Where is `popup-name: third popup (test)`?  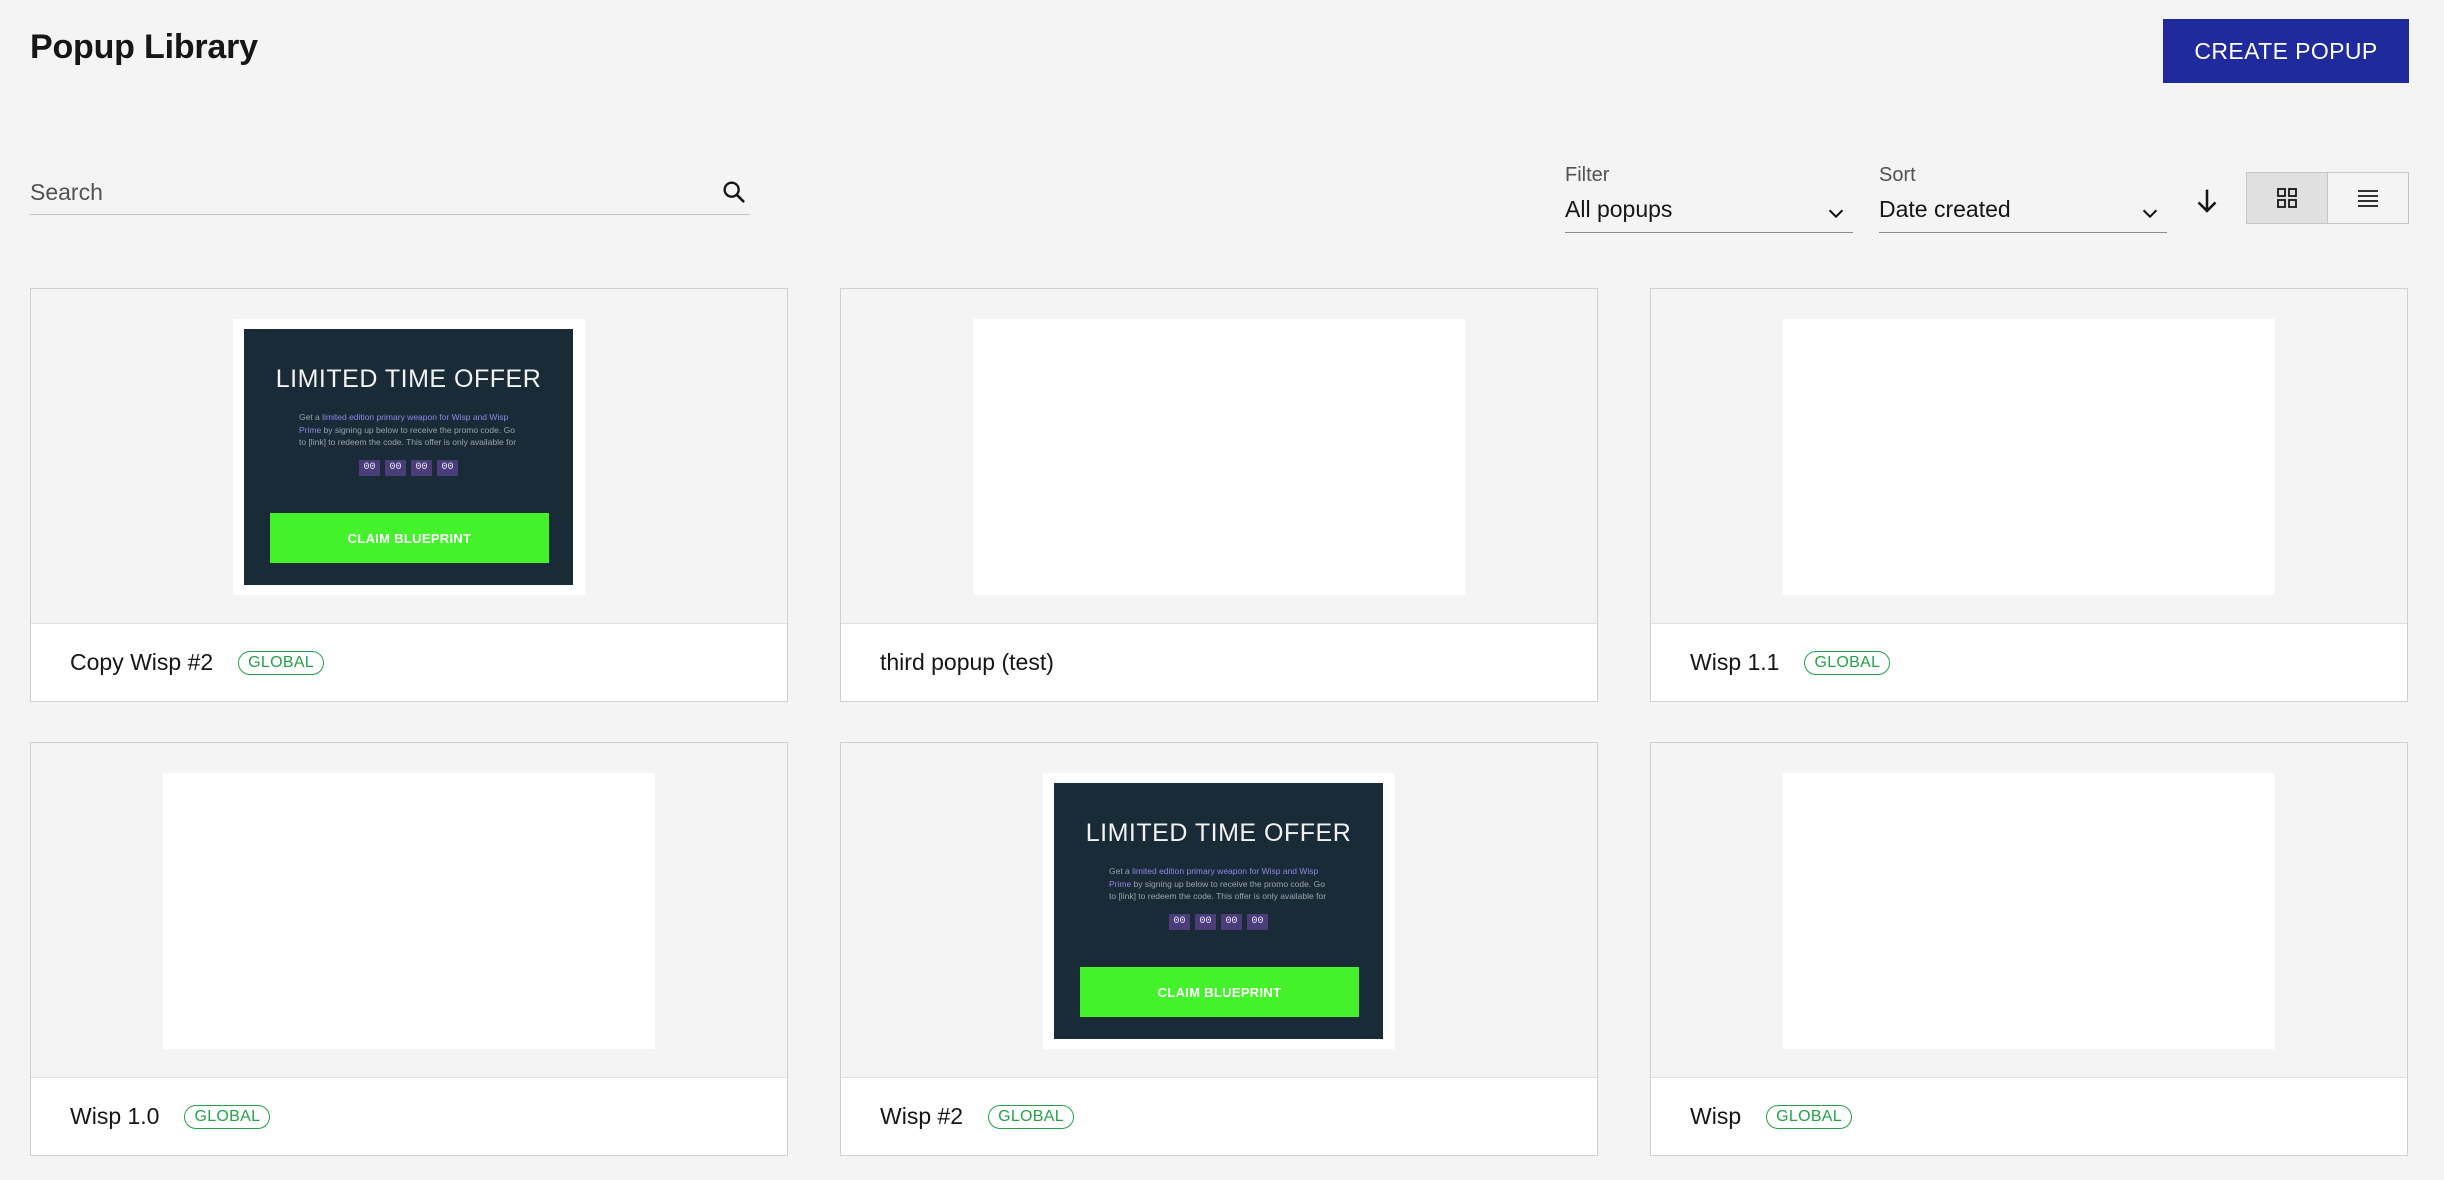 popup-name: third popup (test) is located at coordinates (967, 662).